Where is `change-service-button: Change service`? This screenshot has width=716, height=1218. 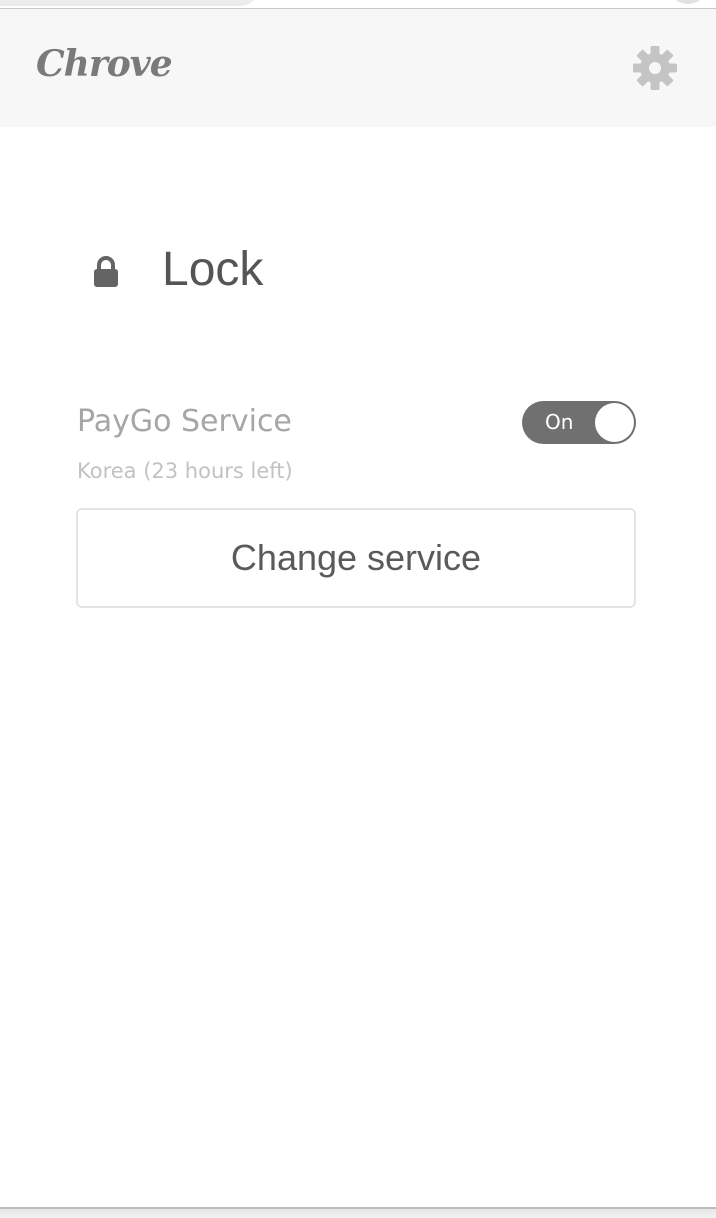 change-service-button: Change service is located at coordinates (356, 558).